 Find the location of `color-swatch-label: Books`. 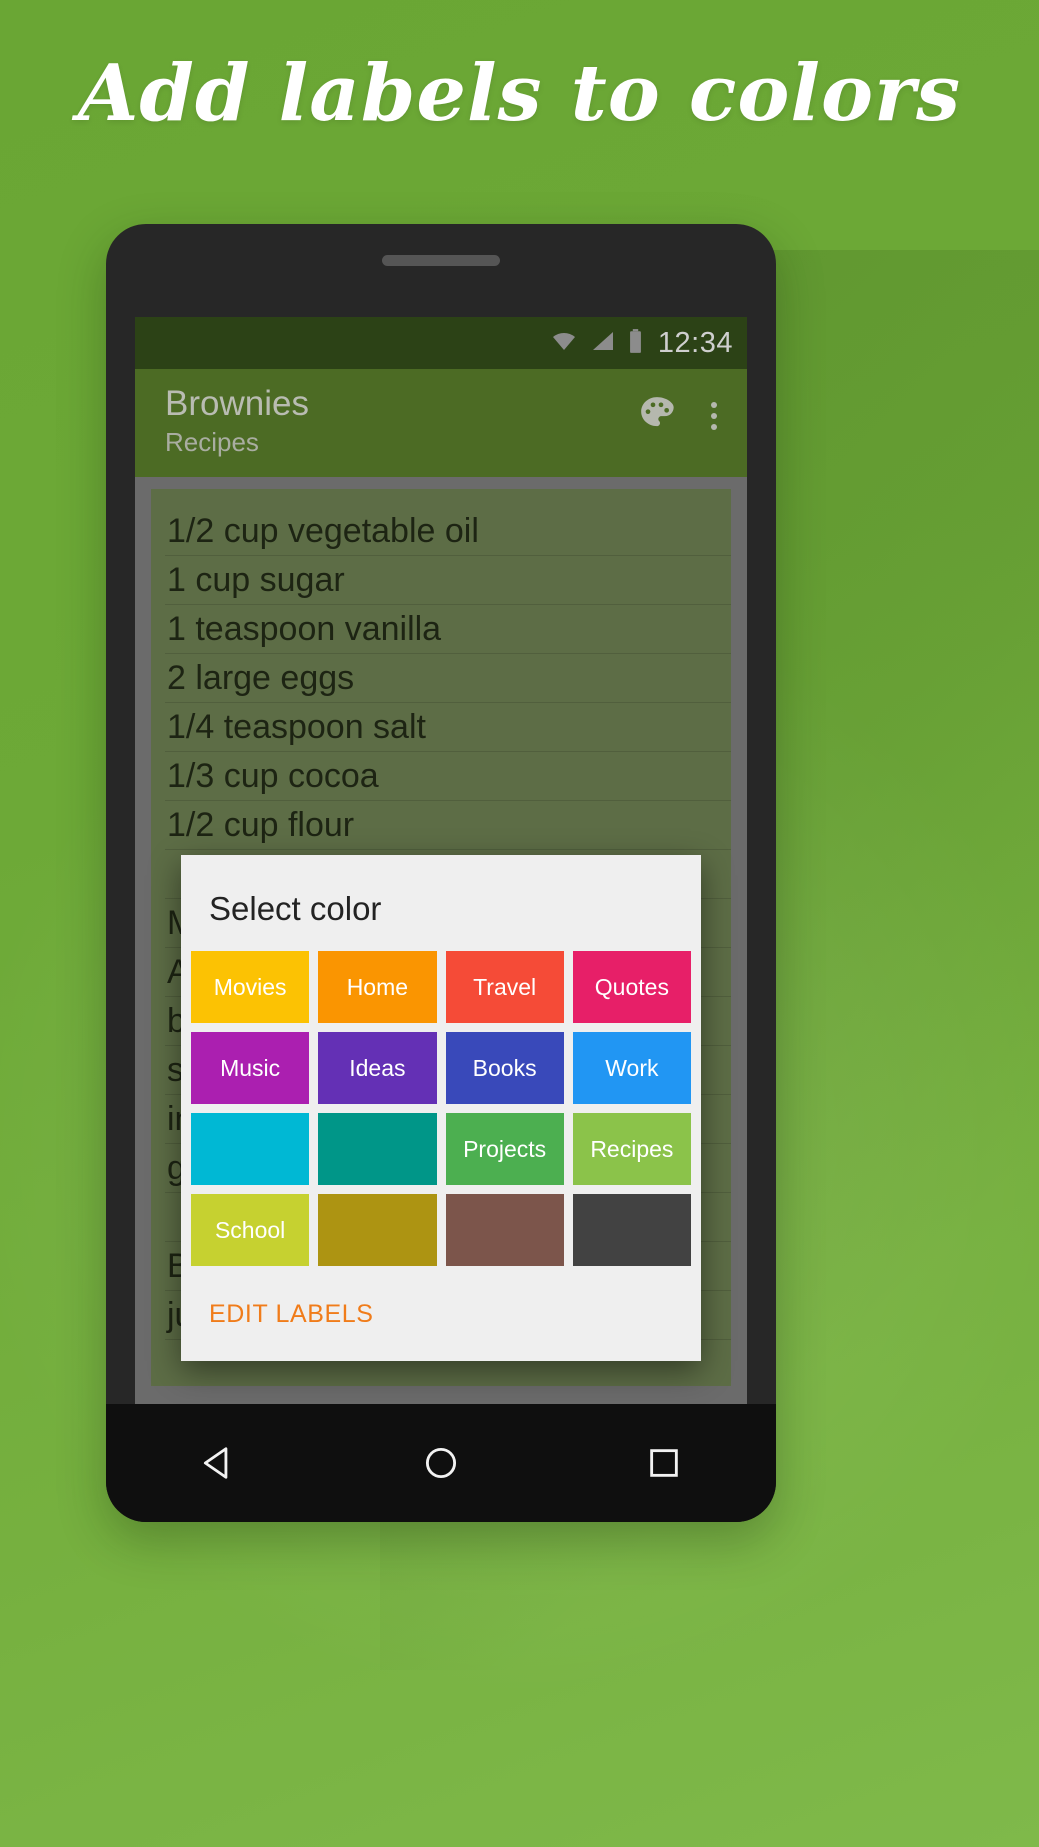

color-swatch-label: Books is located at coordinates (504, 1067).